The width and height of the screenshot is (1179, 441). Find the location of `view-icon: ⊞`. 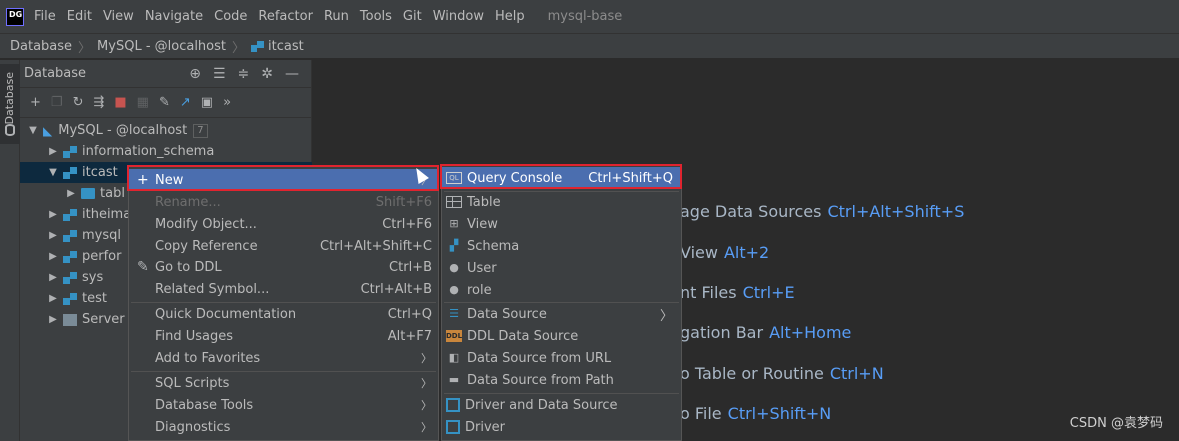

view-icon: ⊞ is located at coordinates (454, 223).